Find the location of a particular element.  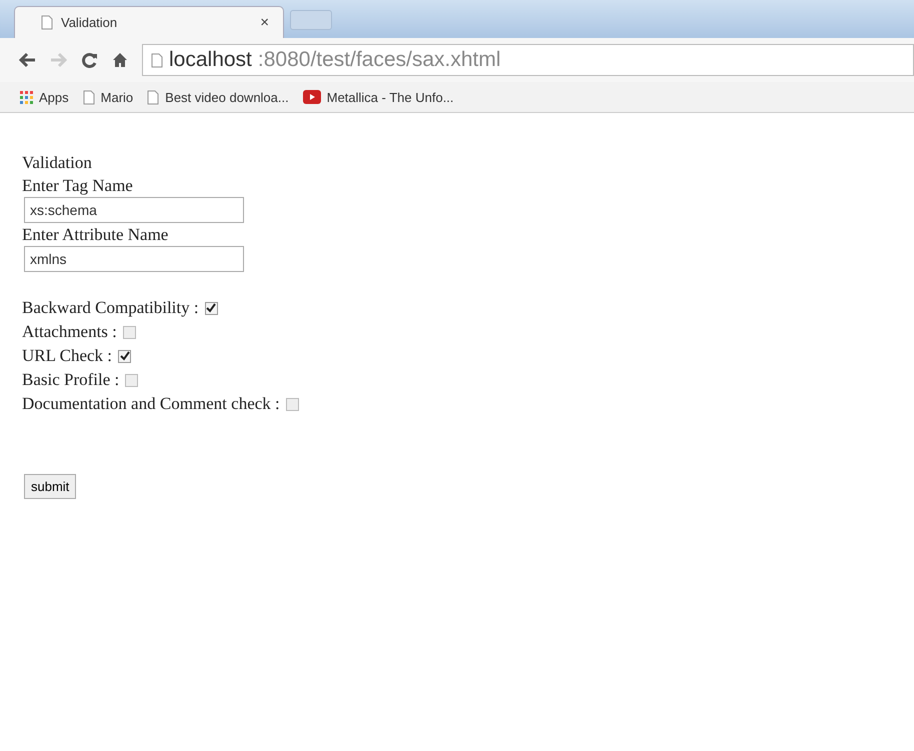

option-label: Basic Profile : is located at coordinates (71, 380).